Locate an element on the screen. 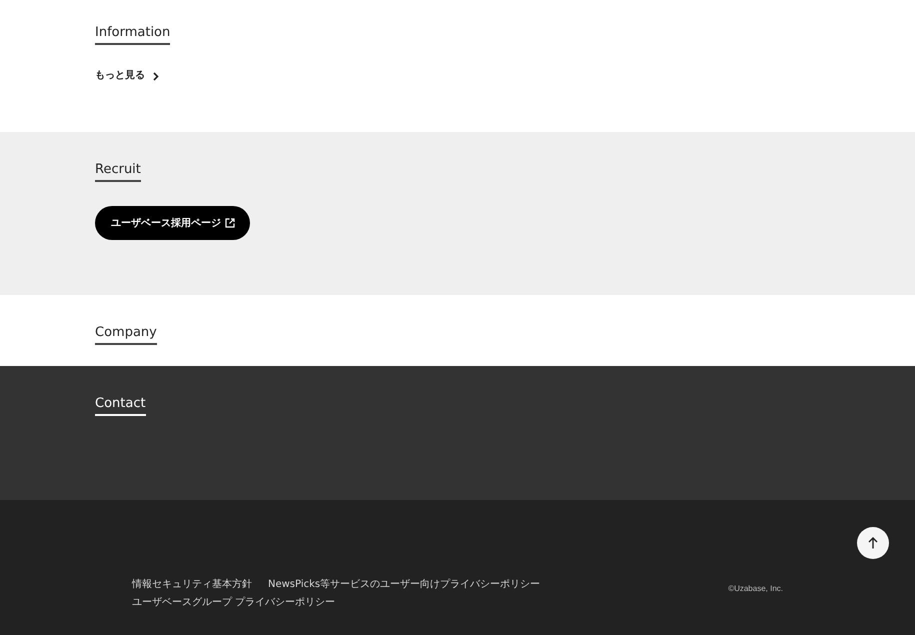 Image resolution: width=915 pixels, height=635 pixels. external-link-icon is located at coordinates (230, 223).